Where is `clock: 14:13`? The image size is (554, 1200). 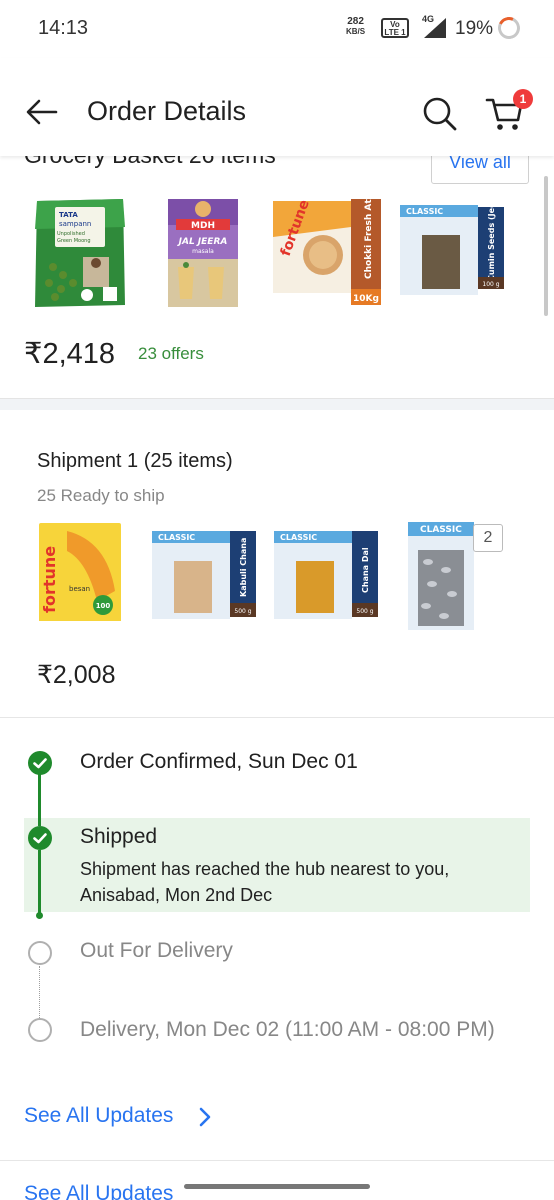 clock: 14:13 is located at coordinates (63, 28).